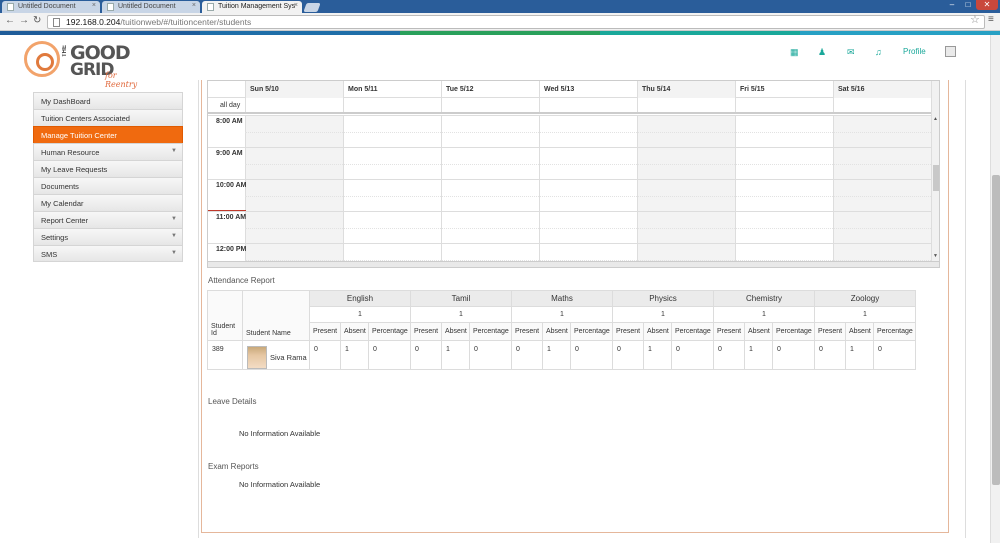 The height and width of the screenshot is (543, 1000). Describe the element at coordinates (914, 51) in the screenshot. I see `profile-link: Profile` at that location.